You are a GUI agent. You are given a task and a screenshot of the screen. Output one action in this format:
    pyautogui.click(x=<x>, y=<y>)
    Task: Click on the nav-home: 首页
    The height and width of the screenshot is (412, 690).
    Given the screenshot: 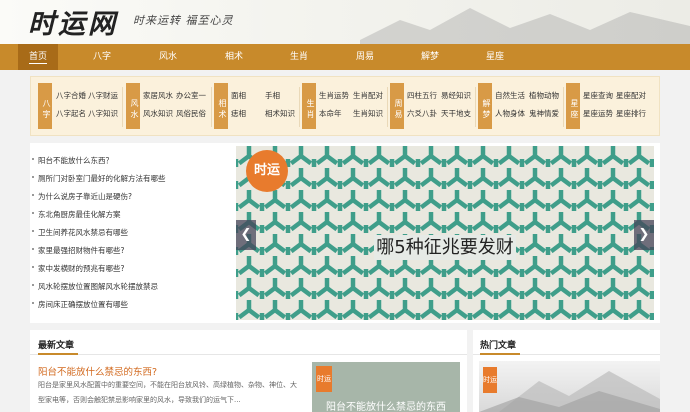 What is the action you would take?
    pyautogui.click(x=38, y=57)
    